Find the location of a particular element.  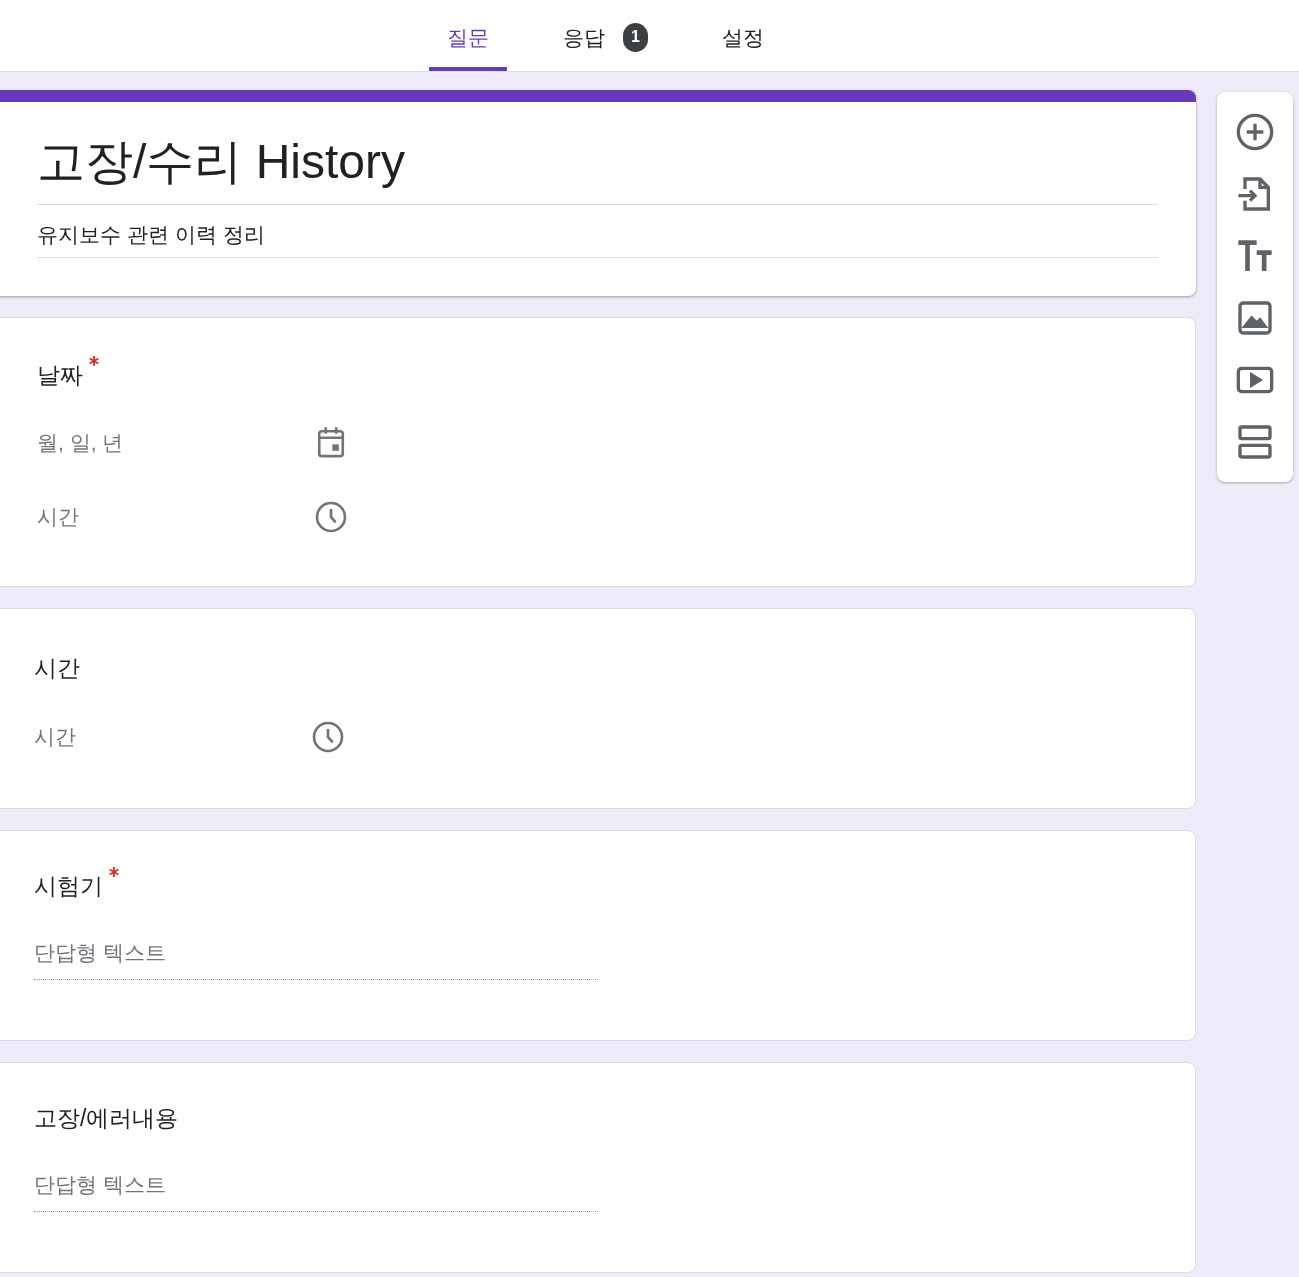

image-icon is located at coordinates (1255, 318).